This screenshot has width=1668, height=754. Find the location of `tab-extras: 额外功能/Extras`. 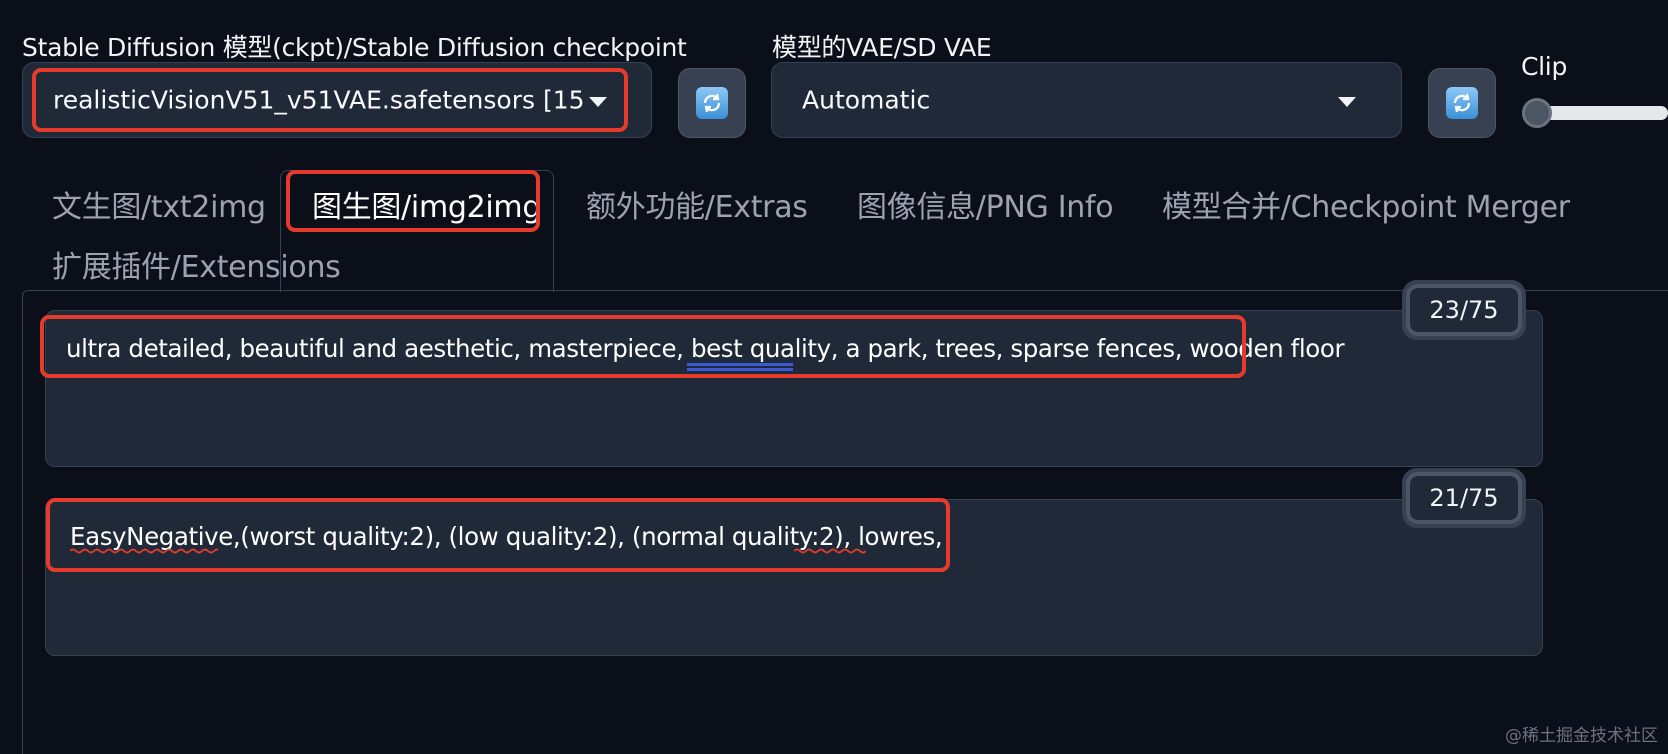

tab-extras: 额外功能/Extras is located at coordinates (697, 204).